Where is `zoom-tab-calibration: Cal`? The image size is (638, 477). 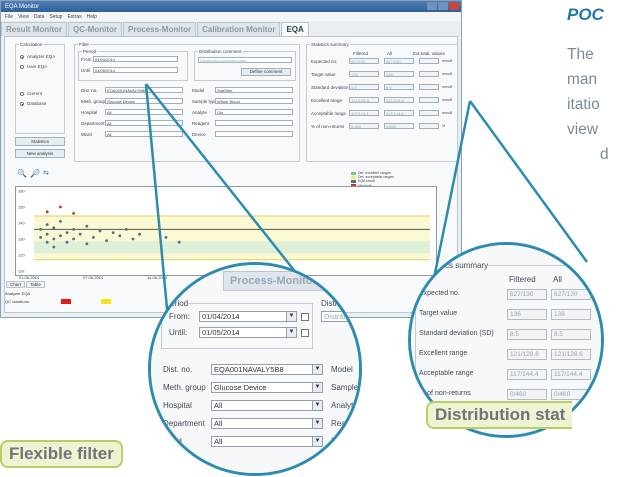 zoom-tab-calibration: Cal is located at coordinates (344, 281).